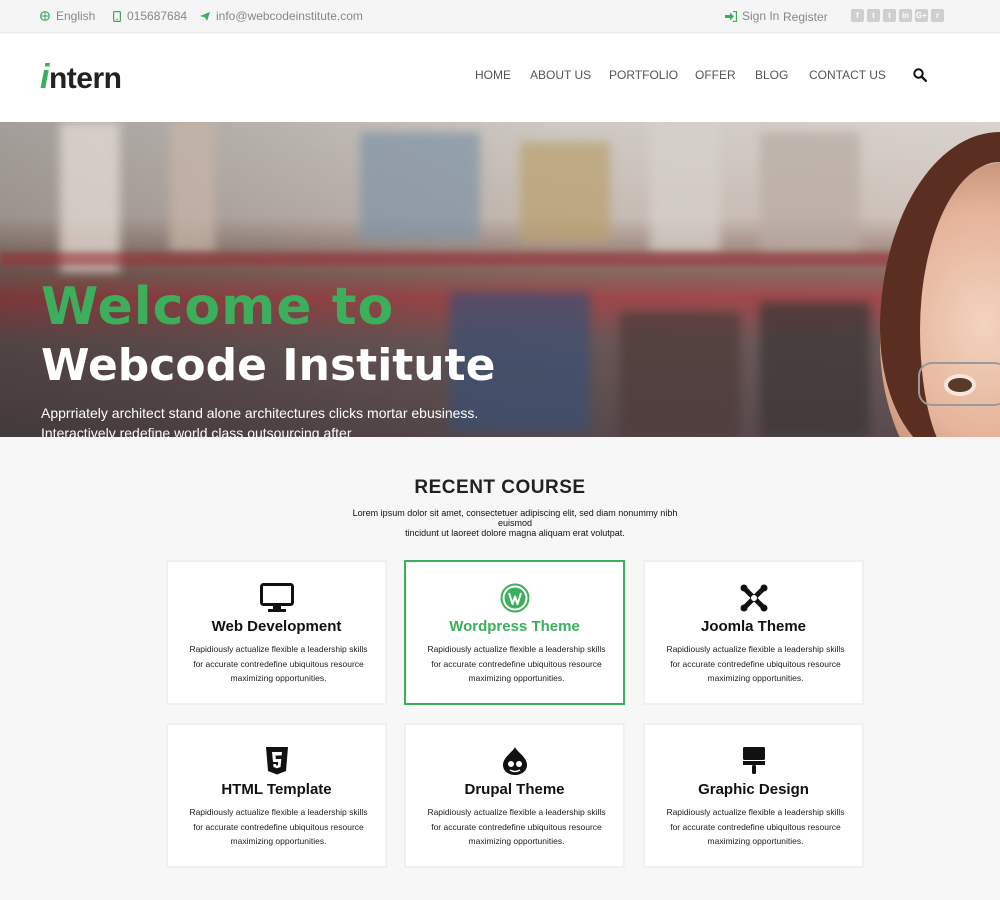 The width and height of the screenshot is (1000, 900). What do you see at coordinates (514, 598) in the screenshot?
I see `wordpress-icon` at bounding box center [514, 598].